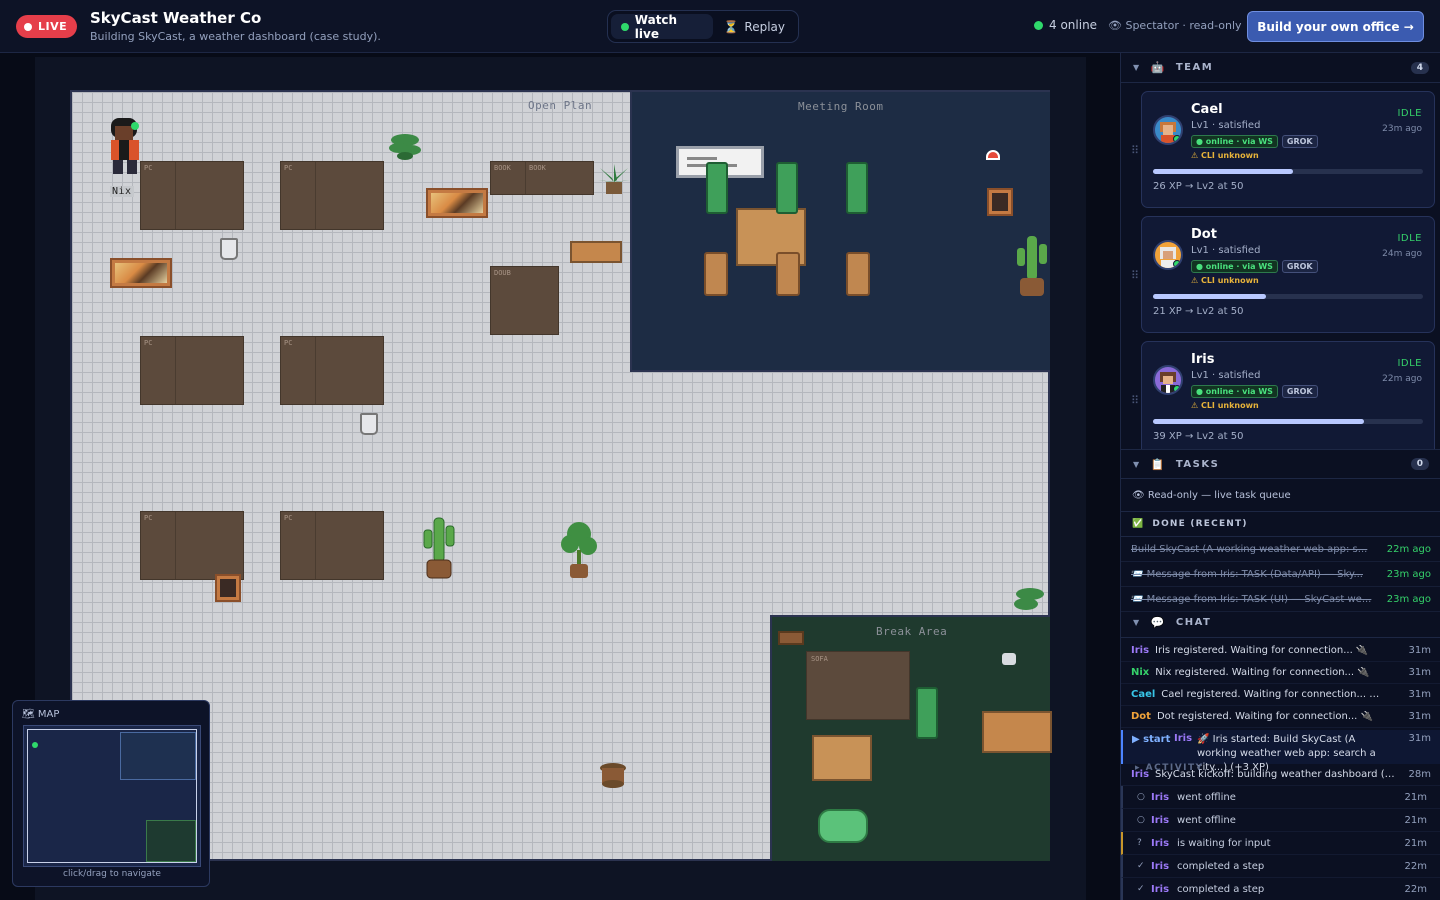 The height and width of the screenshot is (900, 1440). I want to click on agent-last-seen: 24m ago, so click(1402, 254).